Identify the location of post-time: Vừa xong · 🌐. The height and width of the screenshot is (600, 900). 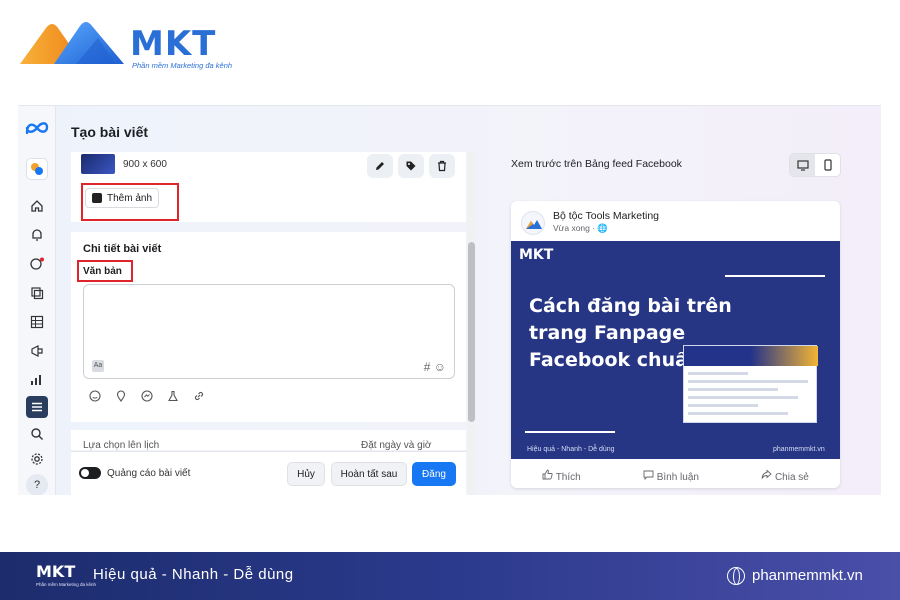
(581, 228).